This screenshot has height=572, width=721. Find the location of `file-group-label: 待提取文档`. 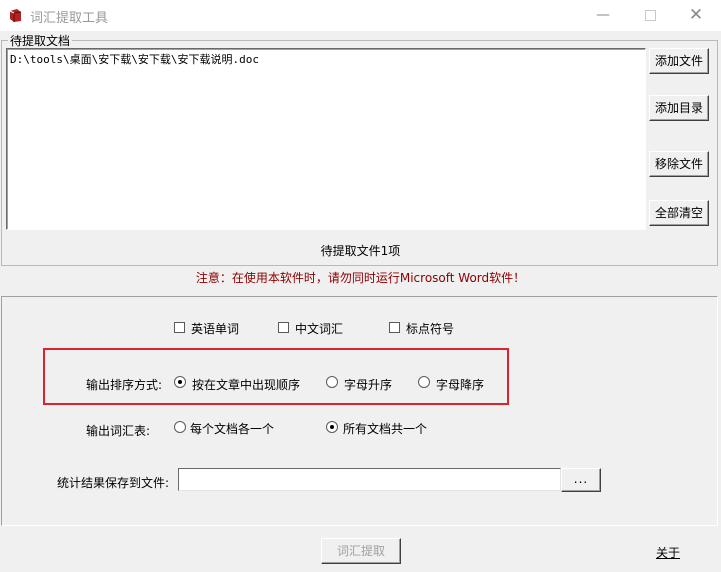

file-group-label: 待提取文档 is located at coordinates (40, 40).